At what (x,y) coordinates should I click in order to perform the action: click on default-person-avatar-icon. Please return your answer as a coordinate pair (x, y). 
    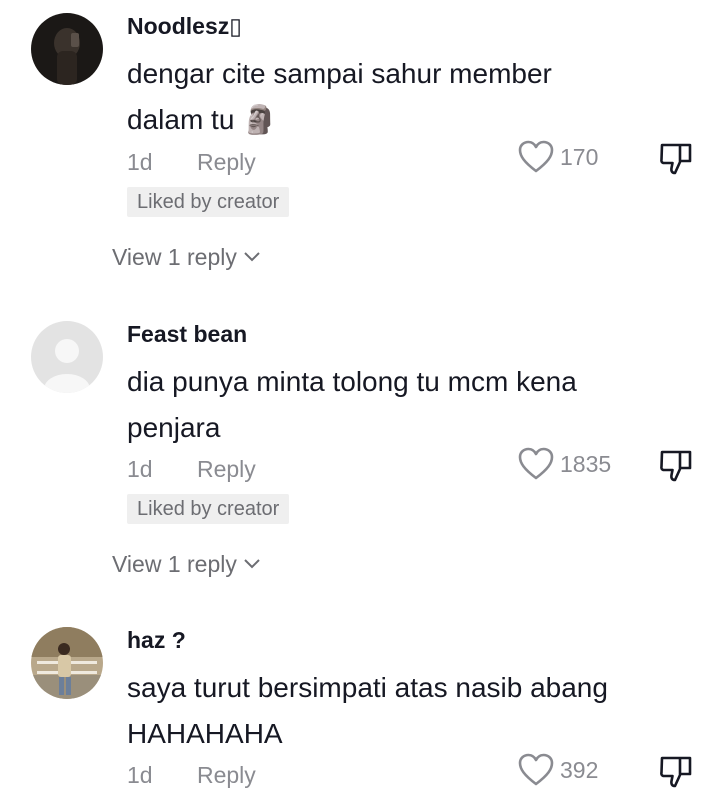
    Looking at the image, I should click on (67, 357).